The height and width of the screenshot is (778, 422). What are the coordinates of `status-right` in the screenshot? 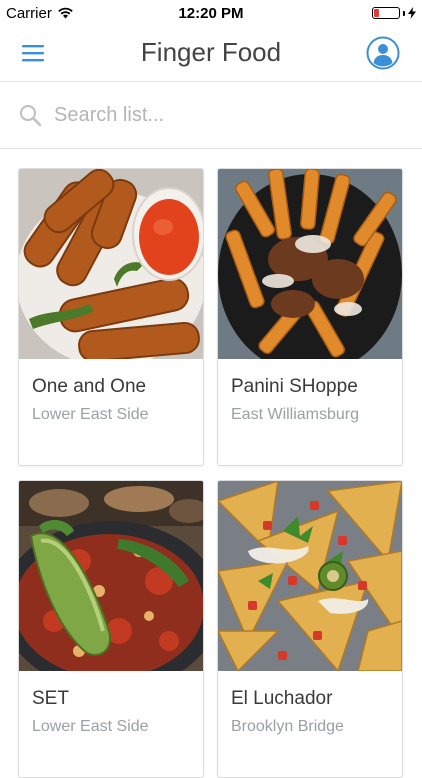 It's located at (397, 13).